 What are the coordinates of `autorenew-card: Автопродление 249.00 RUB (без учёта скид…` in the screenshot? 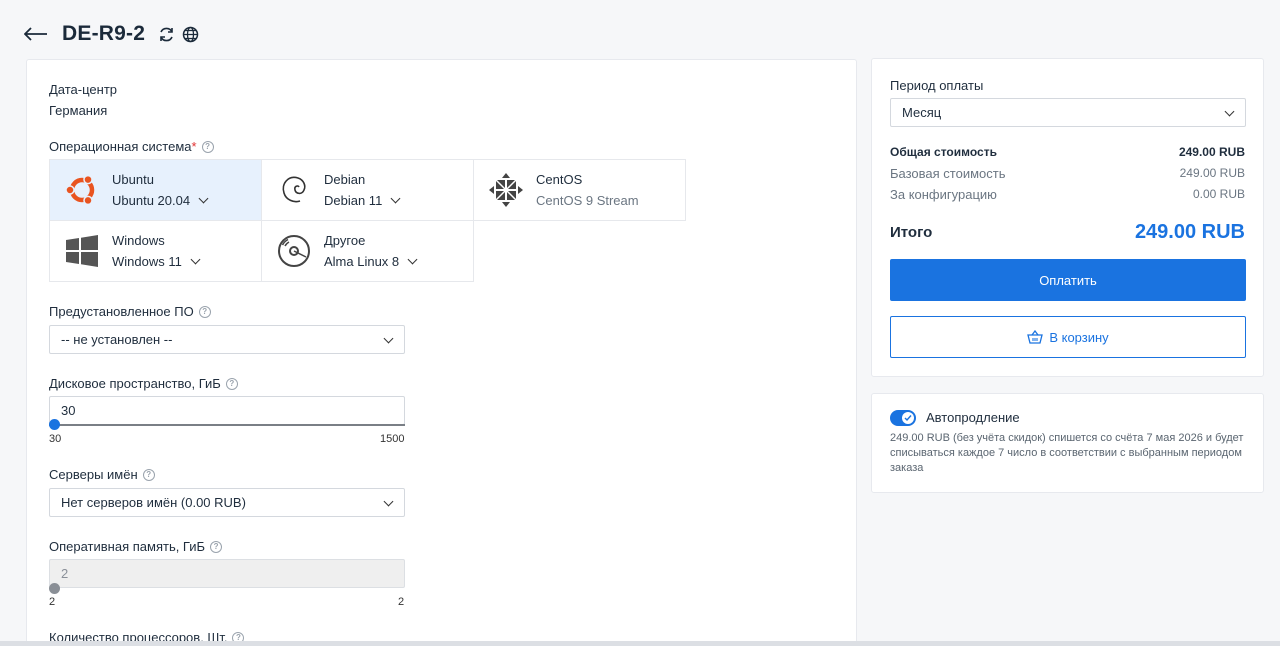 It's located at (1067, 443).